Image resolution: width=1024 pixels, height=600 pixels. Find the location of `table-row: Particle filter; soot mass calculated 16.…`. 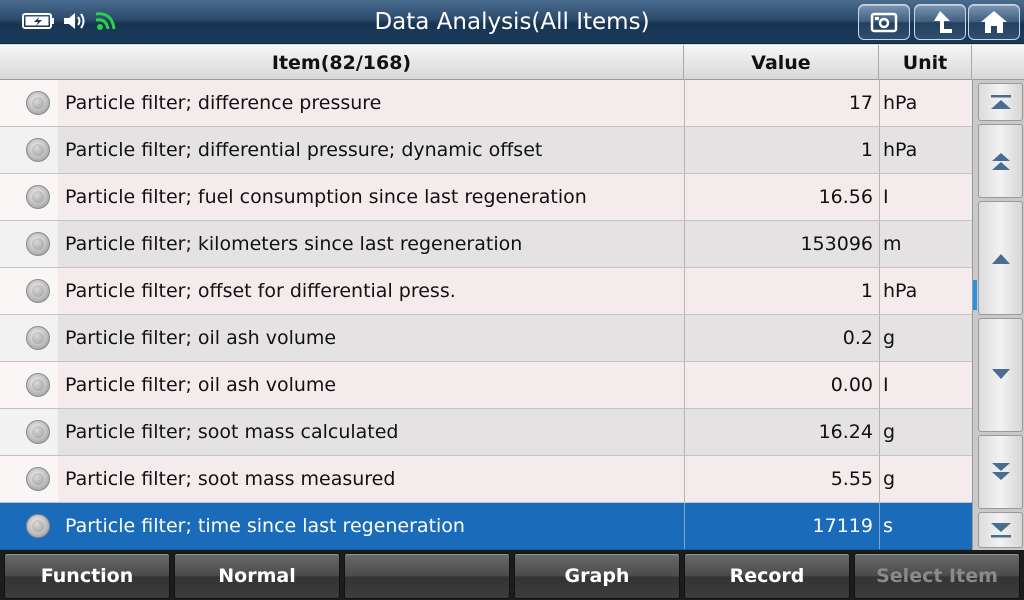

table-row: Particle filter; soot mass calculated 16.… is located at coordinates (486, 432).